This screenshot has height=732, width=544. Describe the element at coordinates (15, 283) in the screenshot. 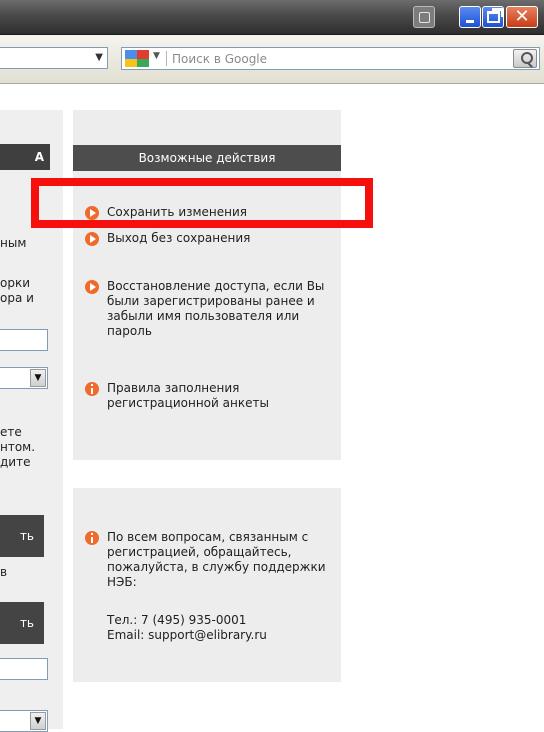

I see `form-text-fragment: орки` at that location.